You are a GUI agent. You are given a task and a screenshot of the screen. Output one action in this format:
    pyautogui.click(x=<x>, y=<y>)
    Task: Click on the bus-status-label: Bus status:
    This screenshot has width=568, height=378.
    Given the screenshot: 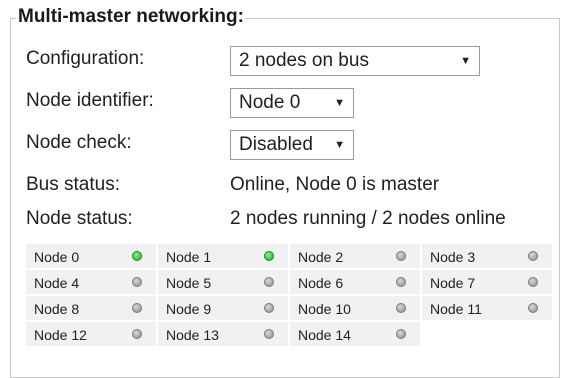 What is the action you would take?
    pyautogui.click(x=73, y=184)
    